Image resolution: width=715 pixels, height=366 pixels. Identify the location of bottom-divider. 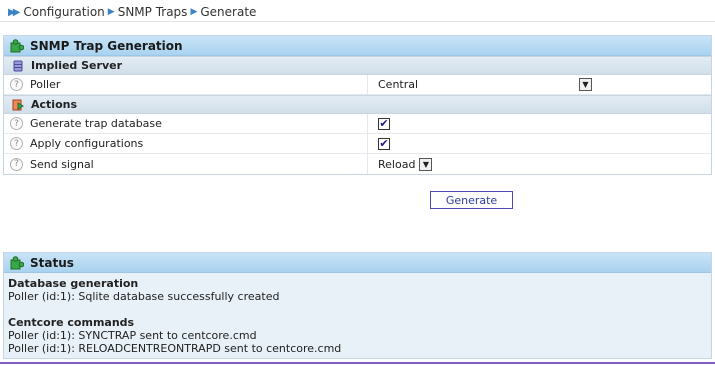
(357, 363).